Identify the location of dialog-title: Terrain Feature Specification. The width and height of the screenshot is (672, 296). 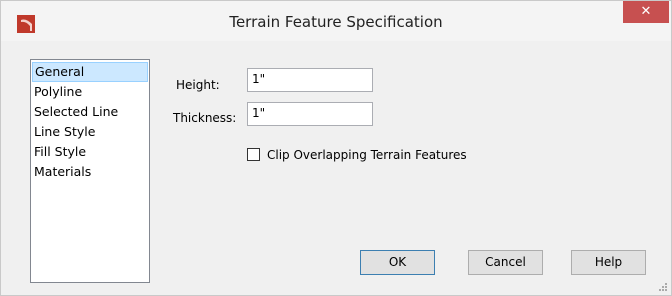
(336, 22).